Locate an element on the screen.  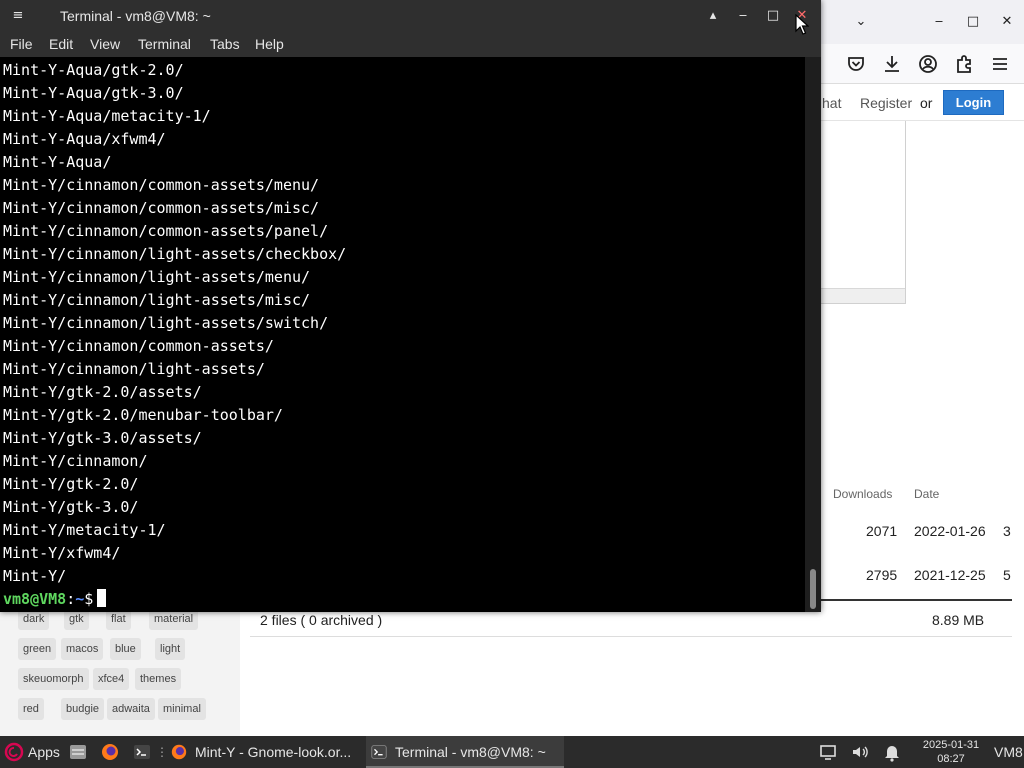
scrollbar-thumb is located at coordinates (813, 589).